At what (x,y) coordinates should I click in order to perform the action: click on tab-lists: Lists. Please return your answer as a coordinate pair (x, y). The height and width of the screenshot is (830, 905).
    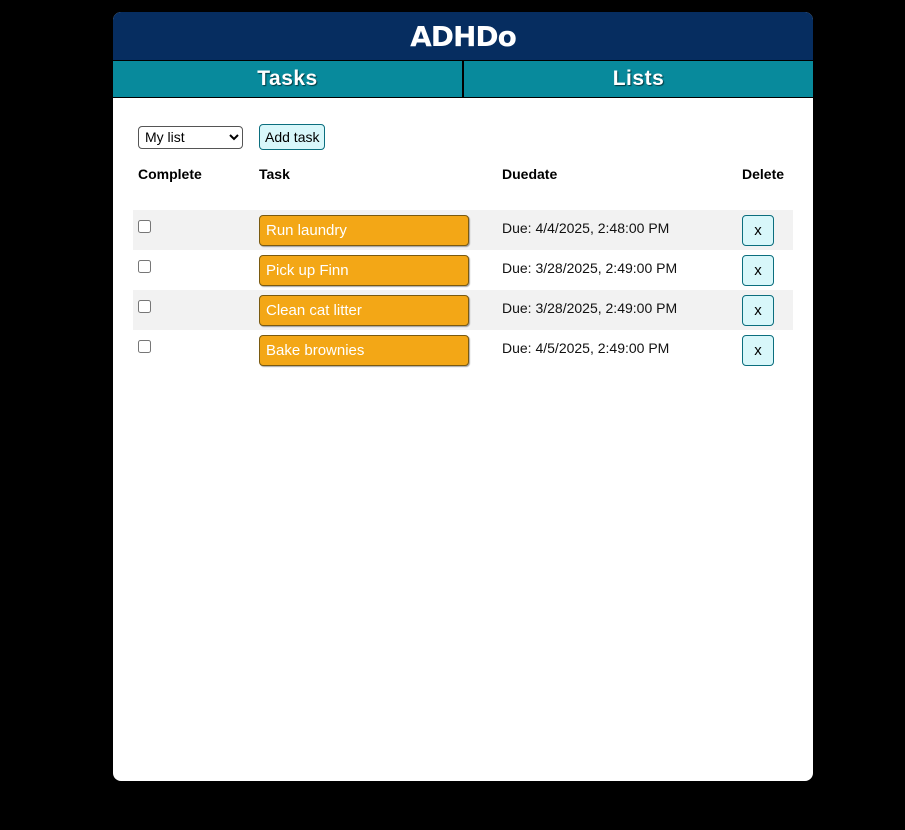
    Looking at the image, I should click on (637, 79).